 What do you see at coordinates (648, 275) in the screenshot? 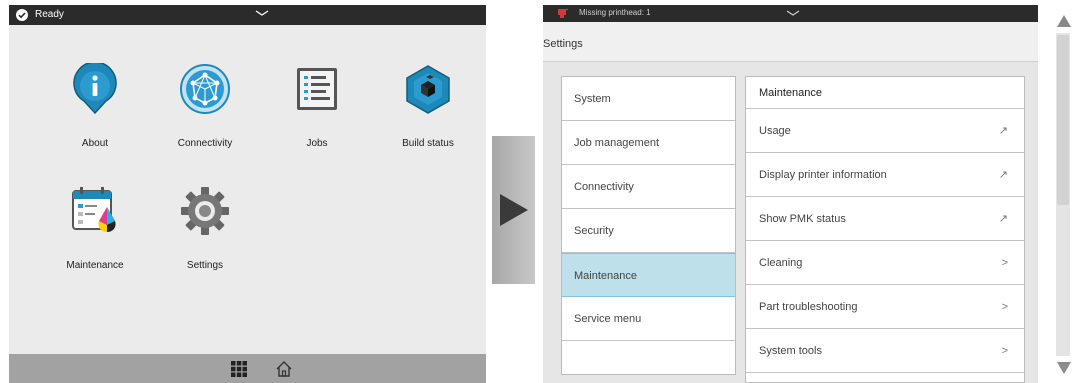
I see `menu-item-maintenance: Maintenance` at bounding box center [648, 275].